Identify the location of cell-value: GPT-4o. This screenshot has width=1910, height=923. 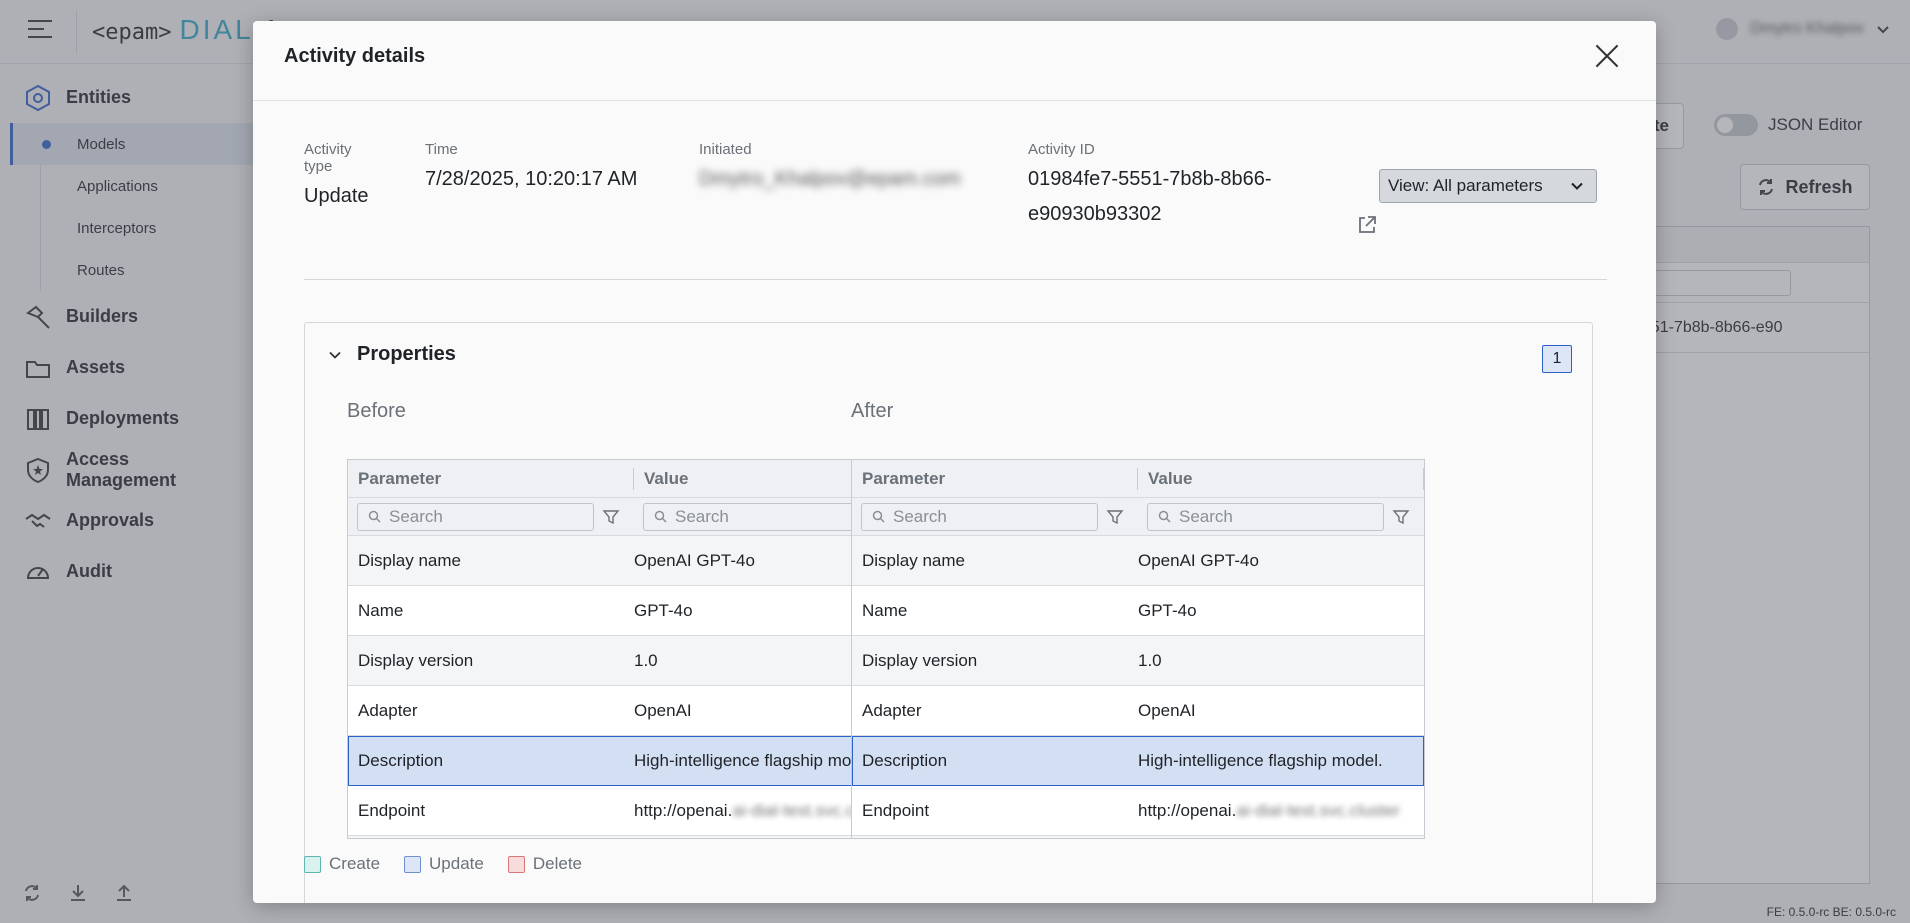
(1167, 610).